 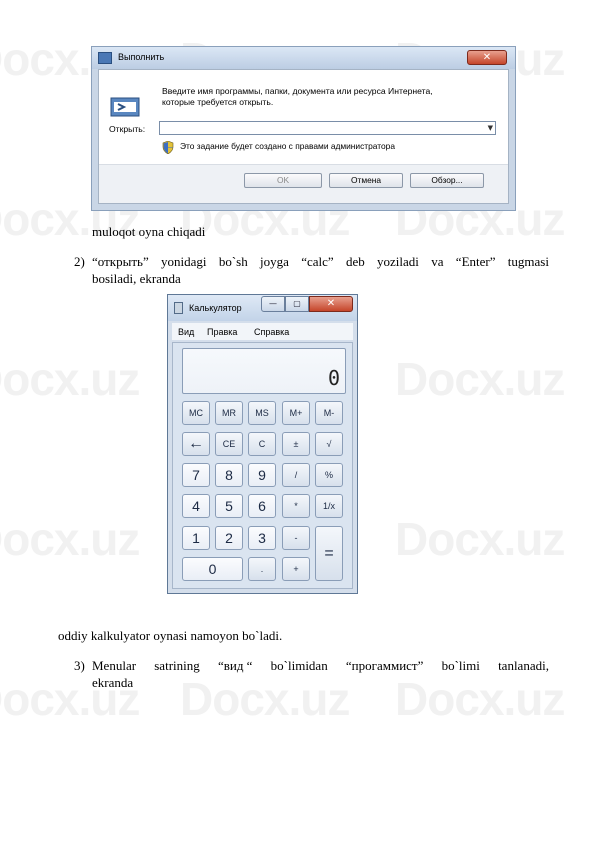 What do you see at coordinates (168, 147) in the screenshot?
I see `shield-icon` at bounding box center [168, 147].